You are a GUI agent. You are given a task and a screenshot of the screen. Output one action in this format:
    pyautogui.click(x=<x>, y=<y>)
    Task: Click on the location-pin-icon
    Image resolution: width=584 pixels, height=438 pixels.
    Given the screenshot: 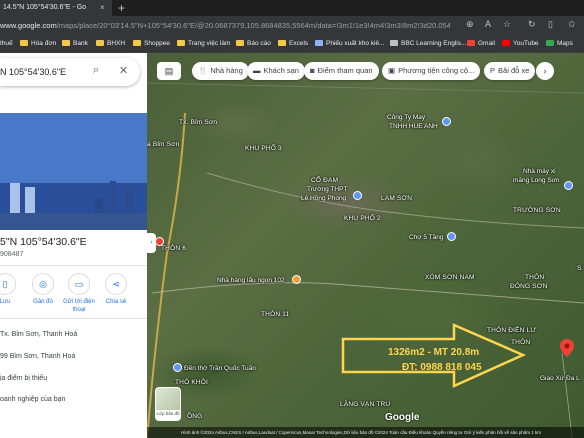 What is the action you would take?
    pyautogui.click(x=567, y=348)
    